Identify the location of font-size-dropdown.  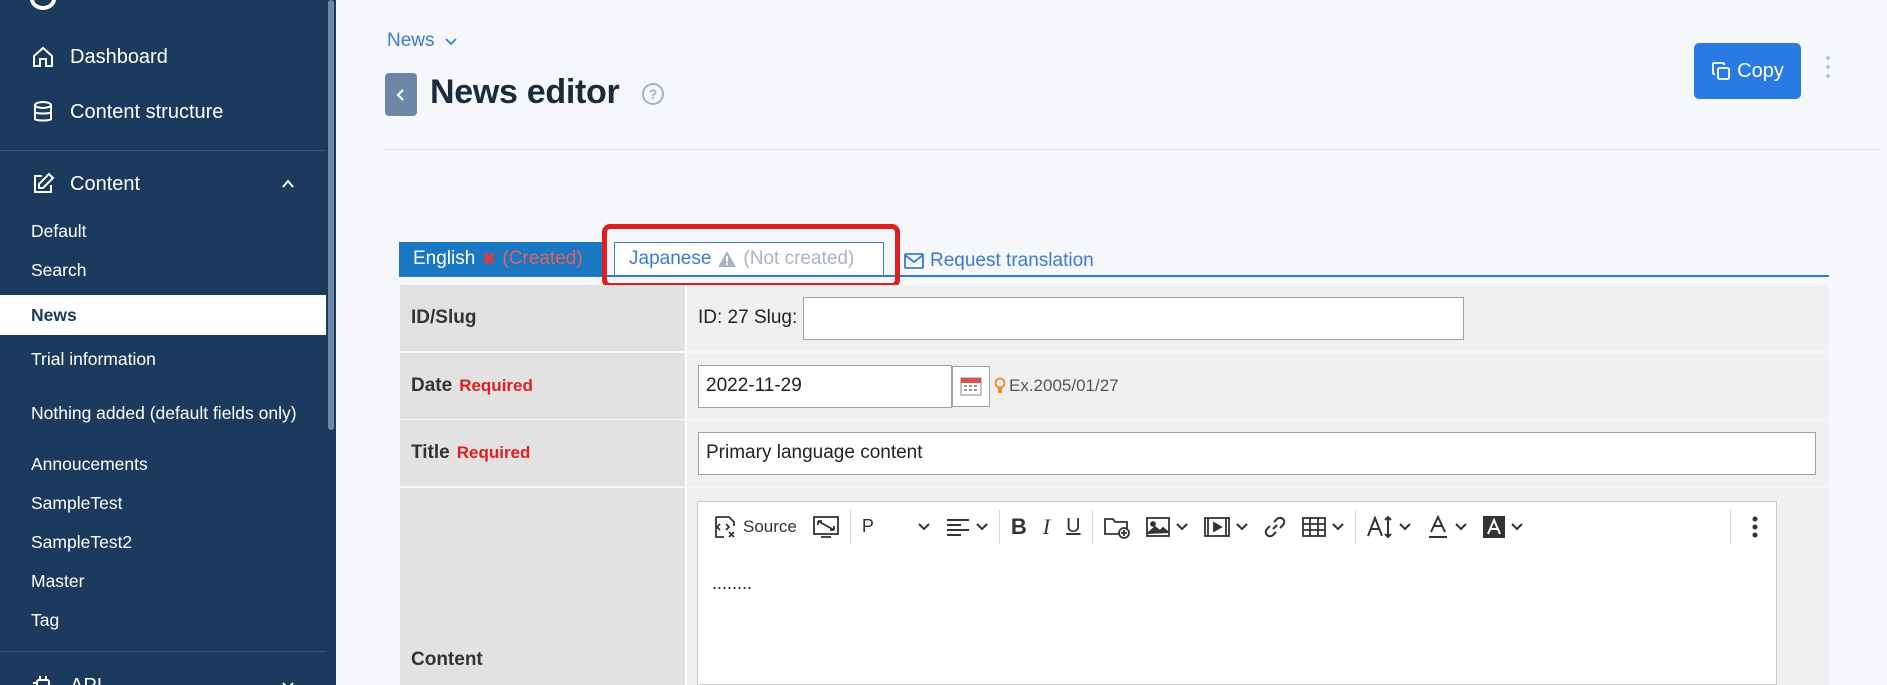
(1389, 527).